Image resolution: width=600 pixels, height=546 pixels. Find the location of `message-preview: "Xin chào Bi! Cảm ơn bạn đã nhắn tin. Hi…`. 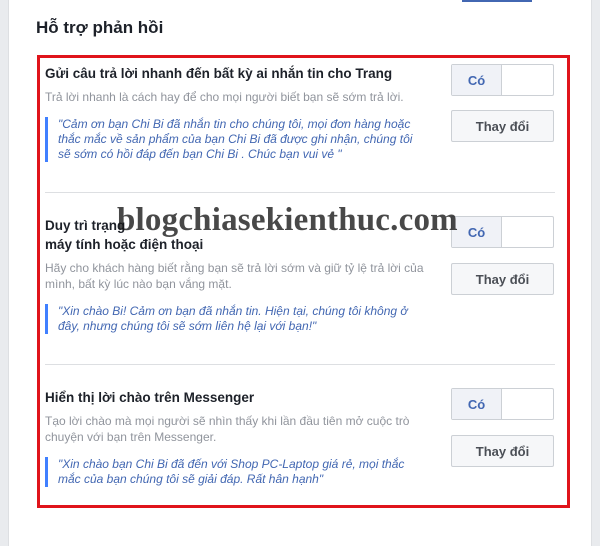

message-preview: "Xin chào Bi! Cảm ơn bạn đã nhắn tin. Hi… is located at coordinates (232, 319).